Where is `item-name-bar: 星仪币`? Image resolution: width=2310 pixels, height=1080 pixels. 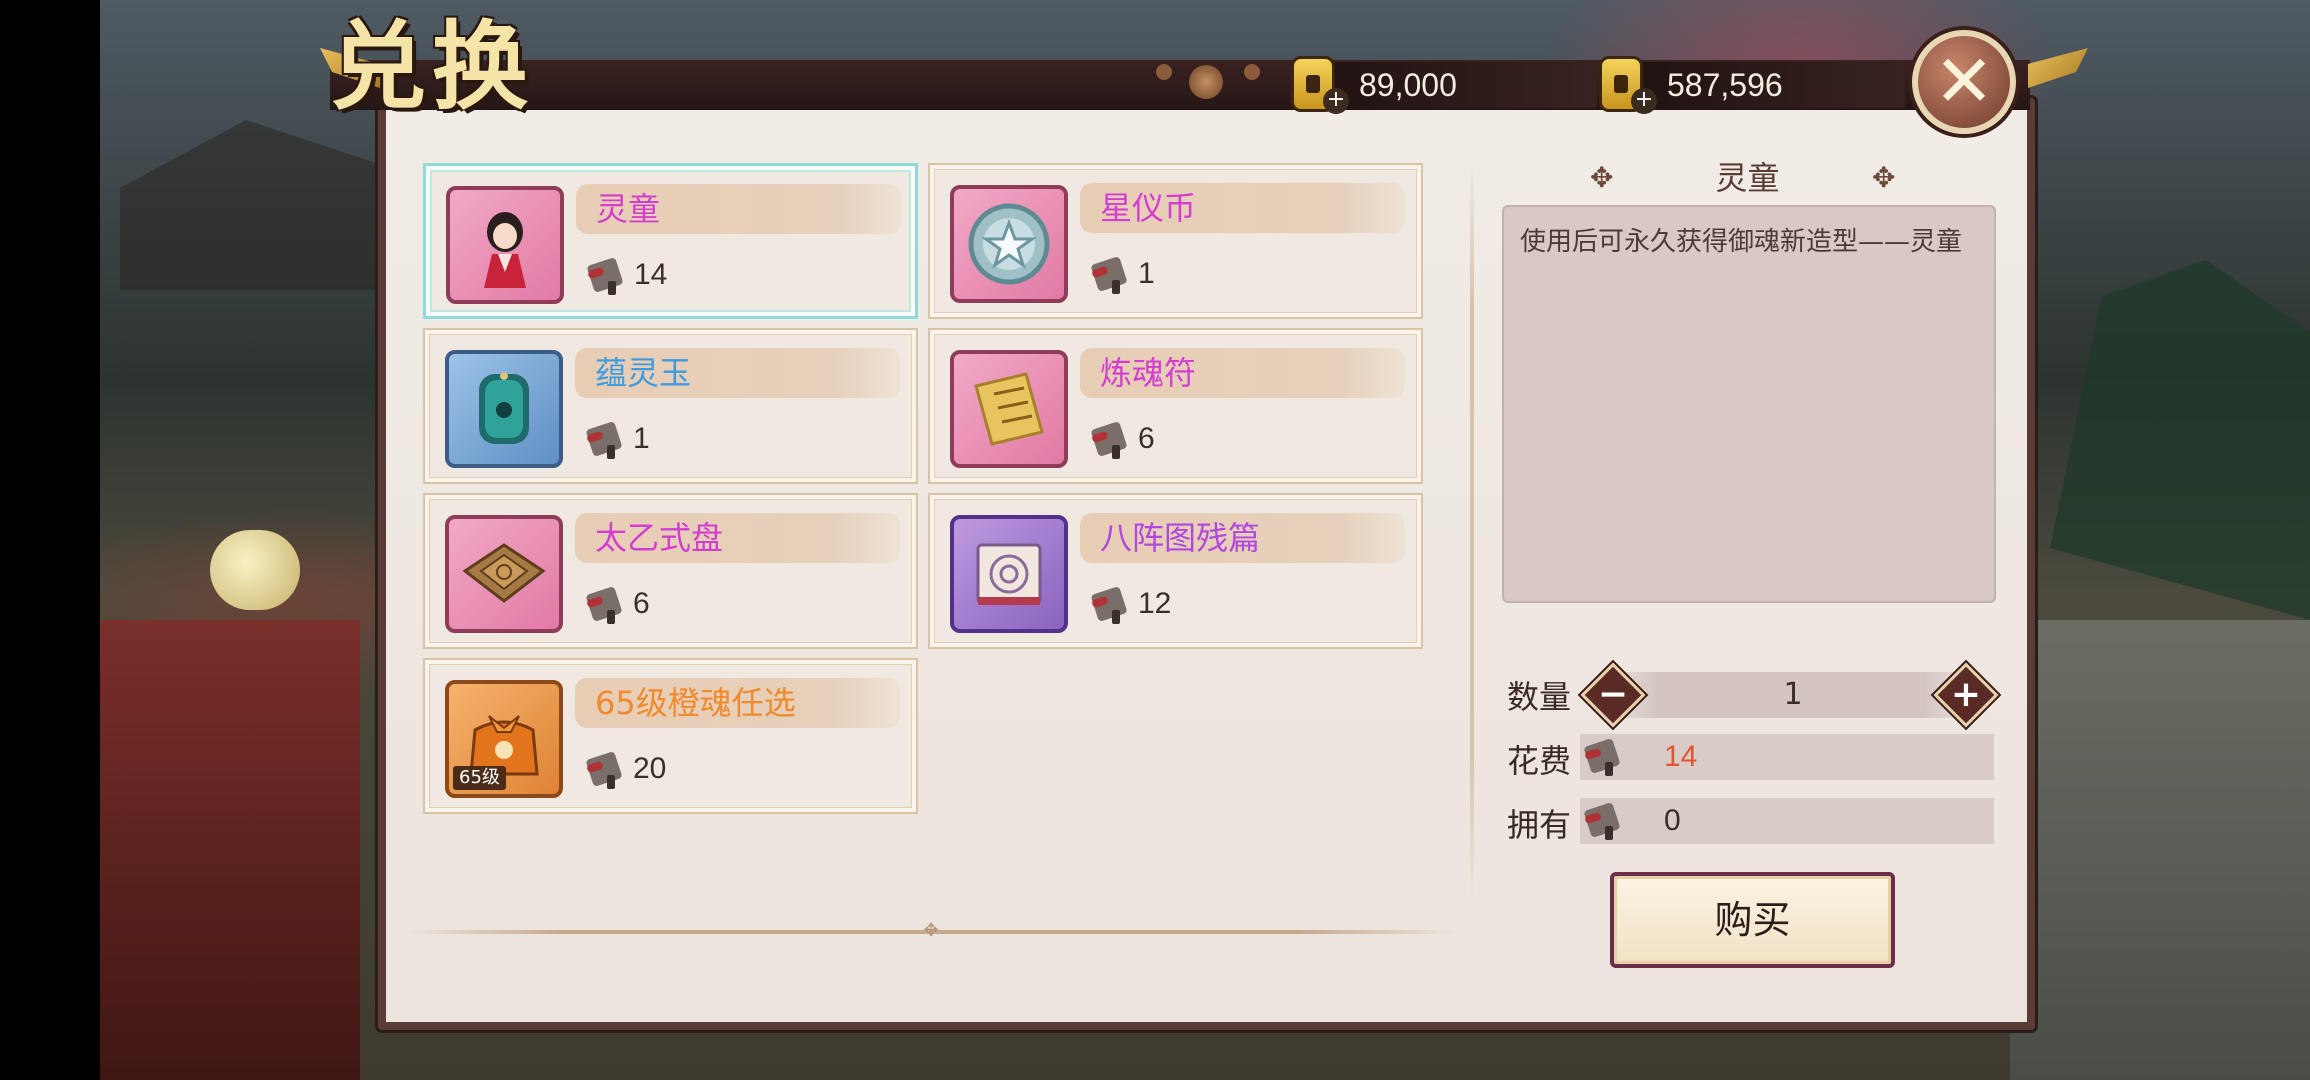
item-name-bar: 星仪币 is located at coordinates (1242, 208).